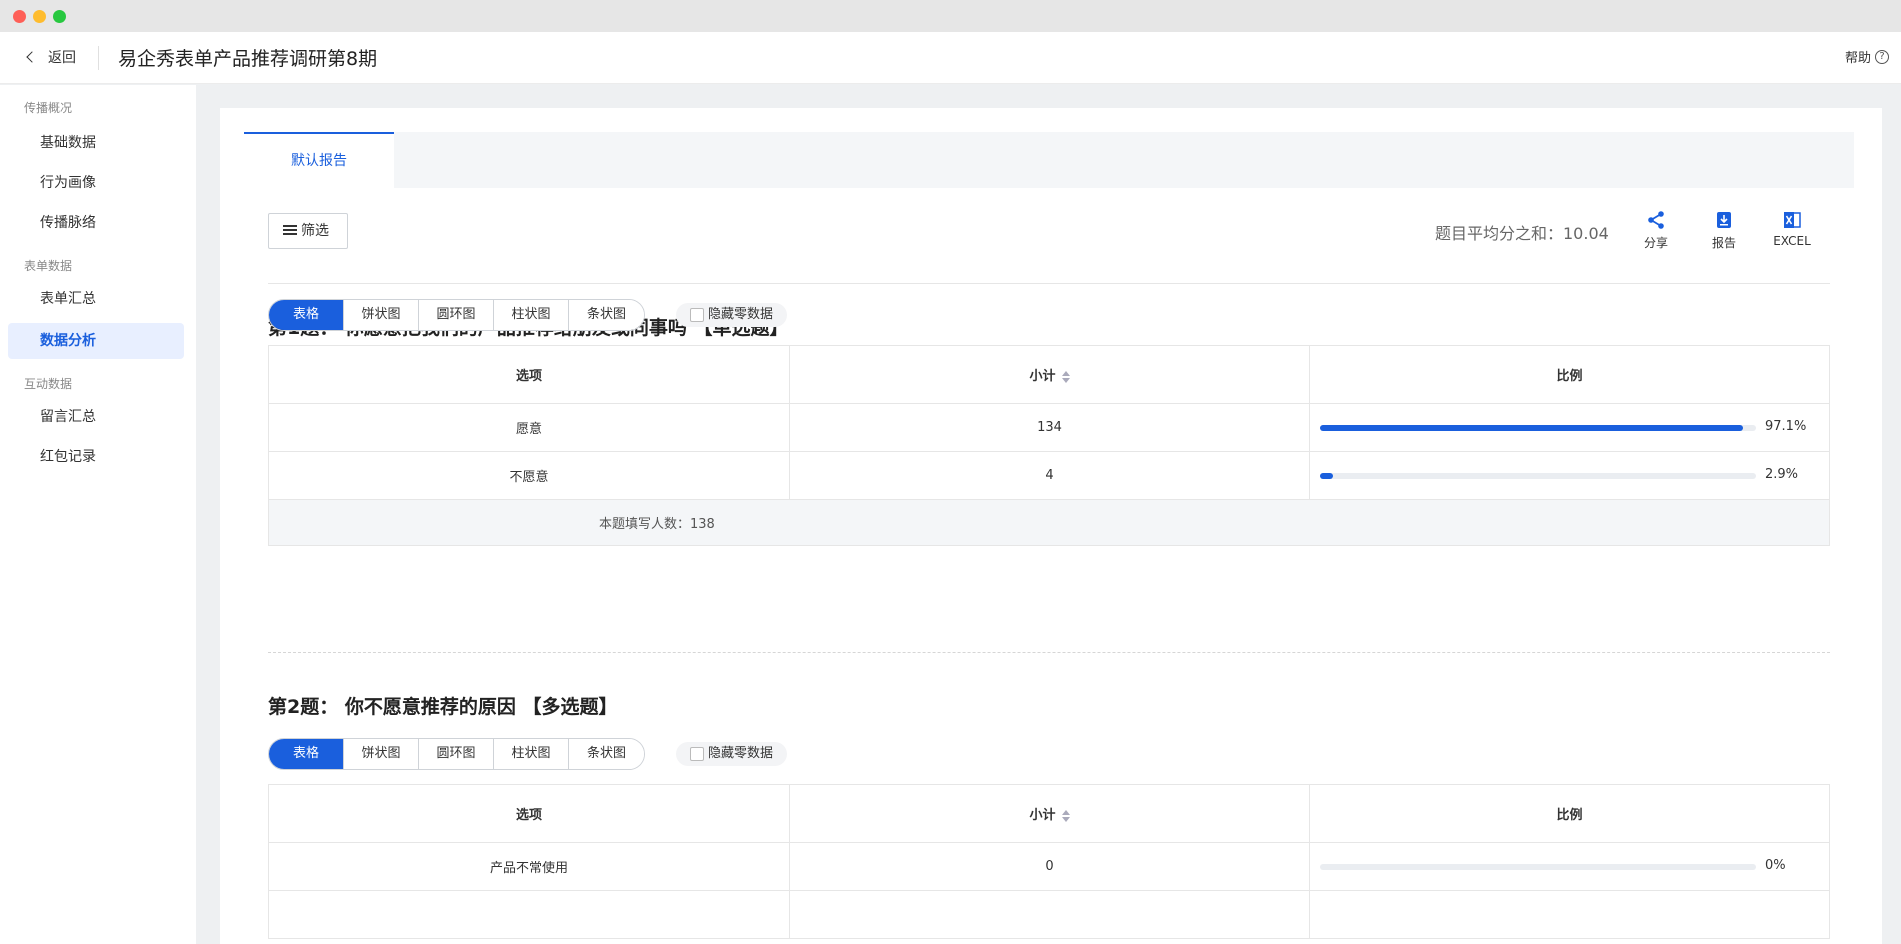  I want to click on report-download-icon, so click(1724, 220).